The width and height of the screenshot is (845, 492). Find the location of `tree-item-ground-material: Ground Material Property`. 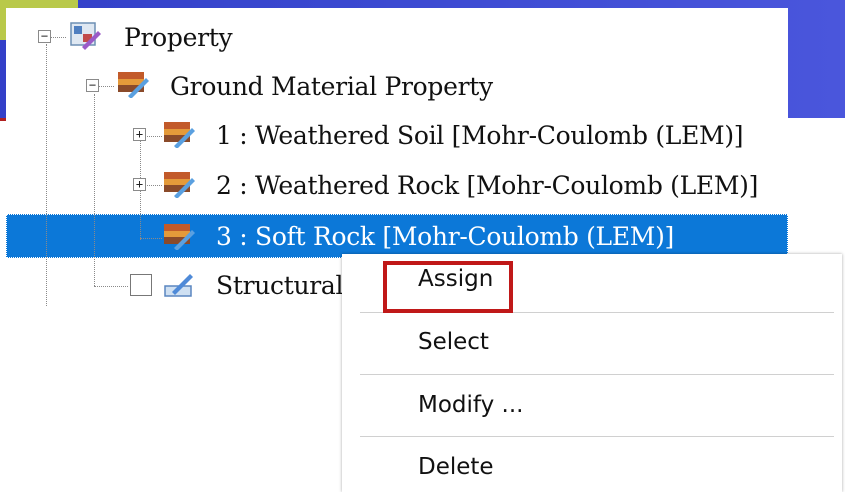

tree-item-ground-material: Ground Material Property is located at coordinates (327, 86).